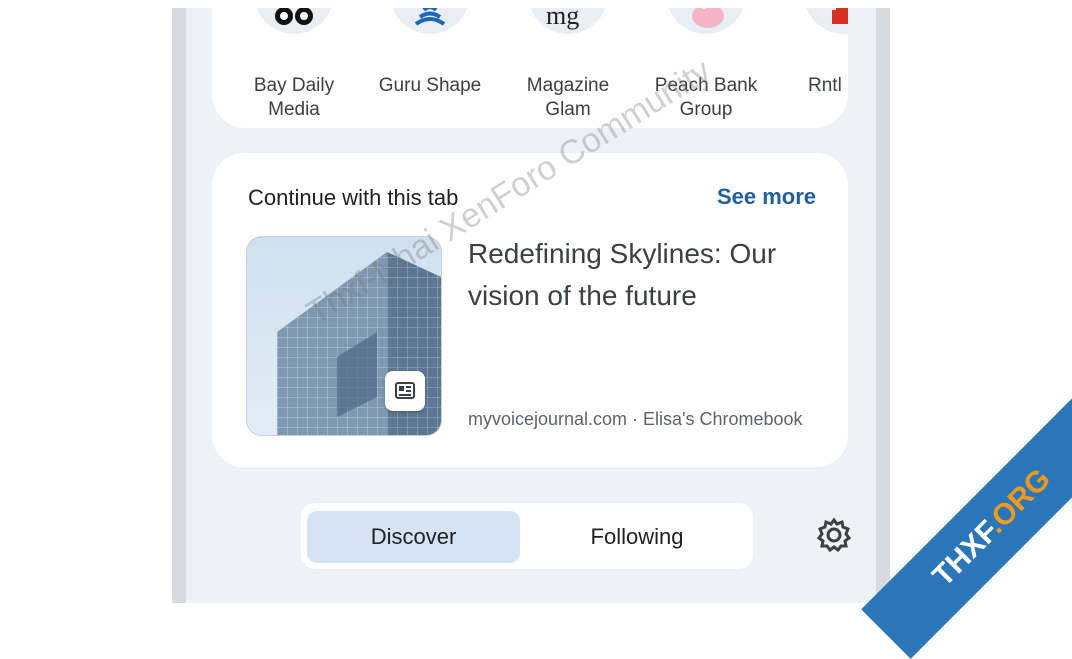 The image size is (1072, 659). I want to click on shortcut-label: Guru Shape, so click(430, 85).